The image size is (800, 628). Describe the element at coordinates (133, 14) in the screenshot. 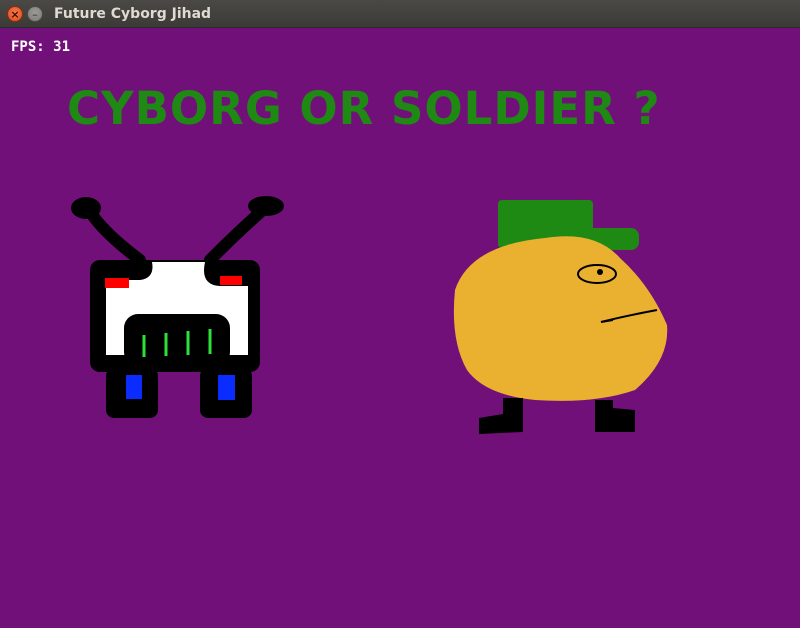

I see `window-title: Future Cyborg Jihad` at that location.